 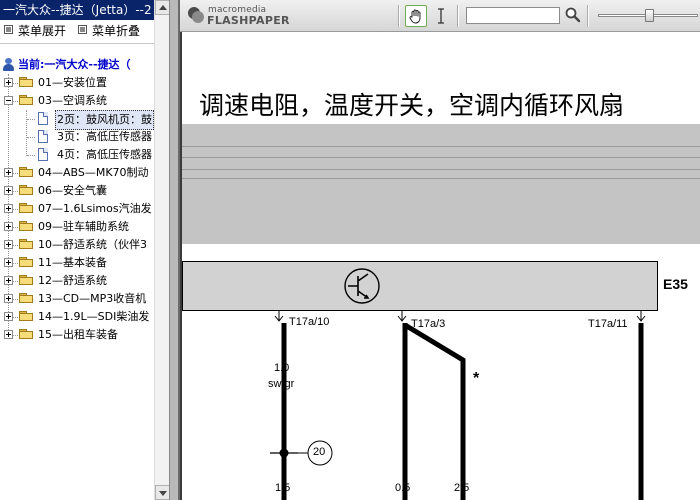 I want to click on arrow-down-icon, so click(x=163, y=493).